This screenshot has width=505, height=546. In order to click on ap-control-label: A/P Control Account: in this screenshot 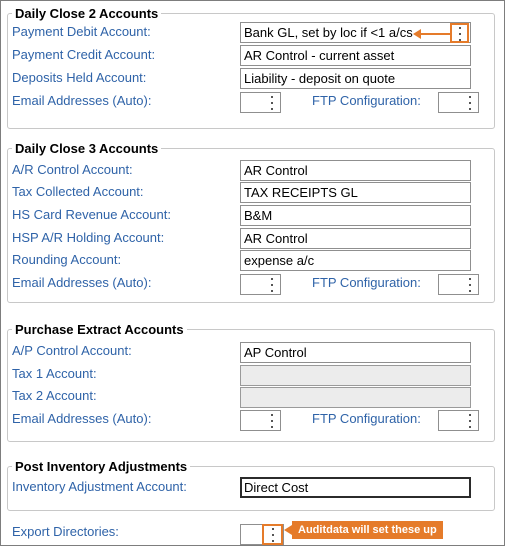, I will do `click(72, 350)`.